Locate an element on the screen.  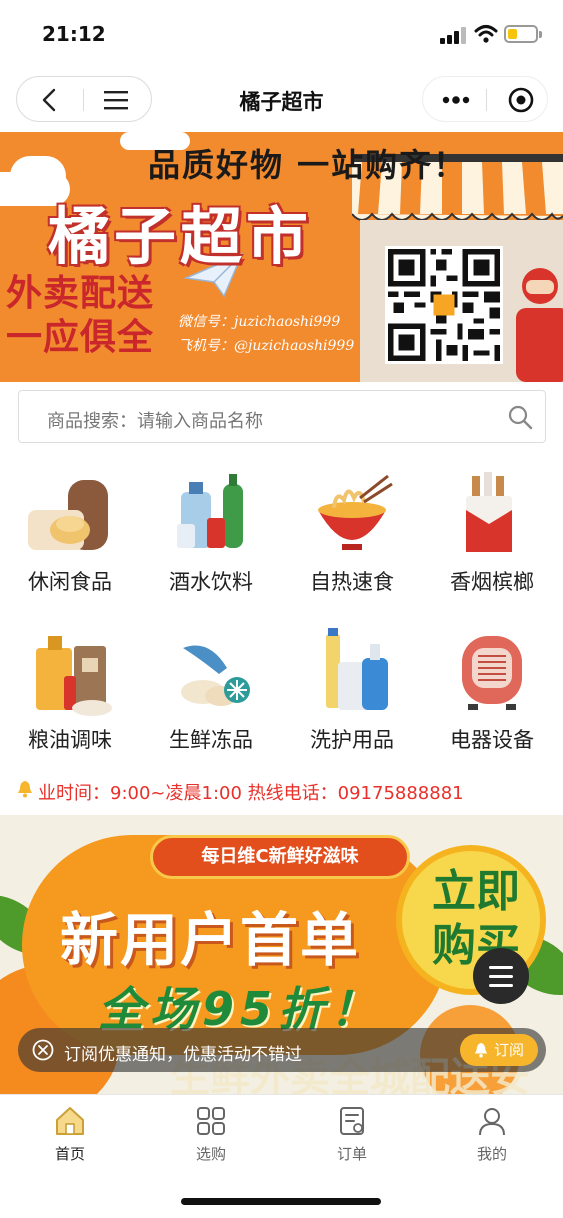
category-toiletries: 洗护用品 is located at coordinates (352, 703).